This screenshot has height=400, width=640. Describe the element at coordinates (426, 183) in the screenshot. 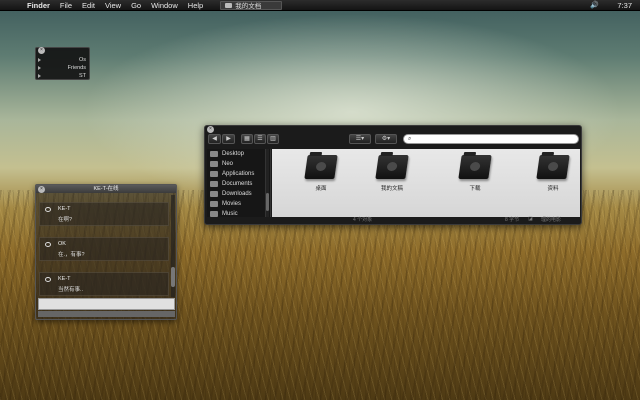

I see `finder-content: 桌面 我的文稿 下载 资料` at that location.